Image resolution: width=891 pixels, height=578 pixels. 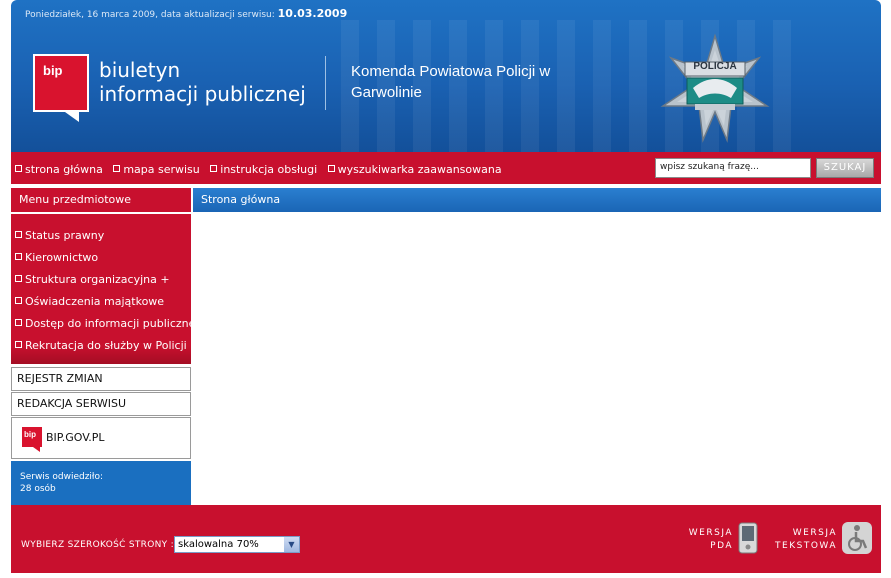 What do you see at coordinates (101, 483) in the screenshot?
I see `visit-counter: Serwis odwiedziło: 28 osób` at bounding box center [101, 483].